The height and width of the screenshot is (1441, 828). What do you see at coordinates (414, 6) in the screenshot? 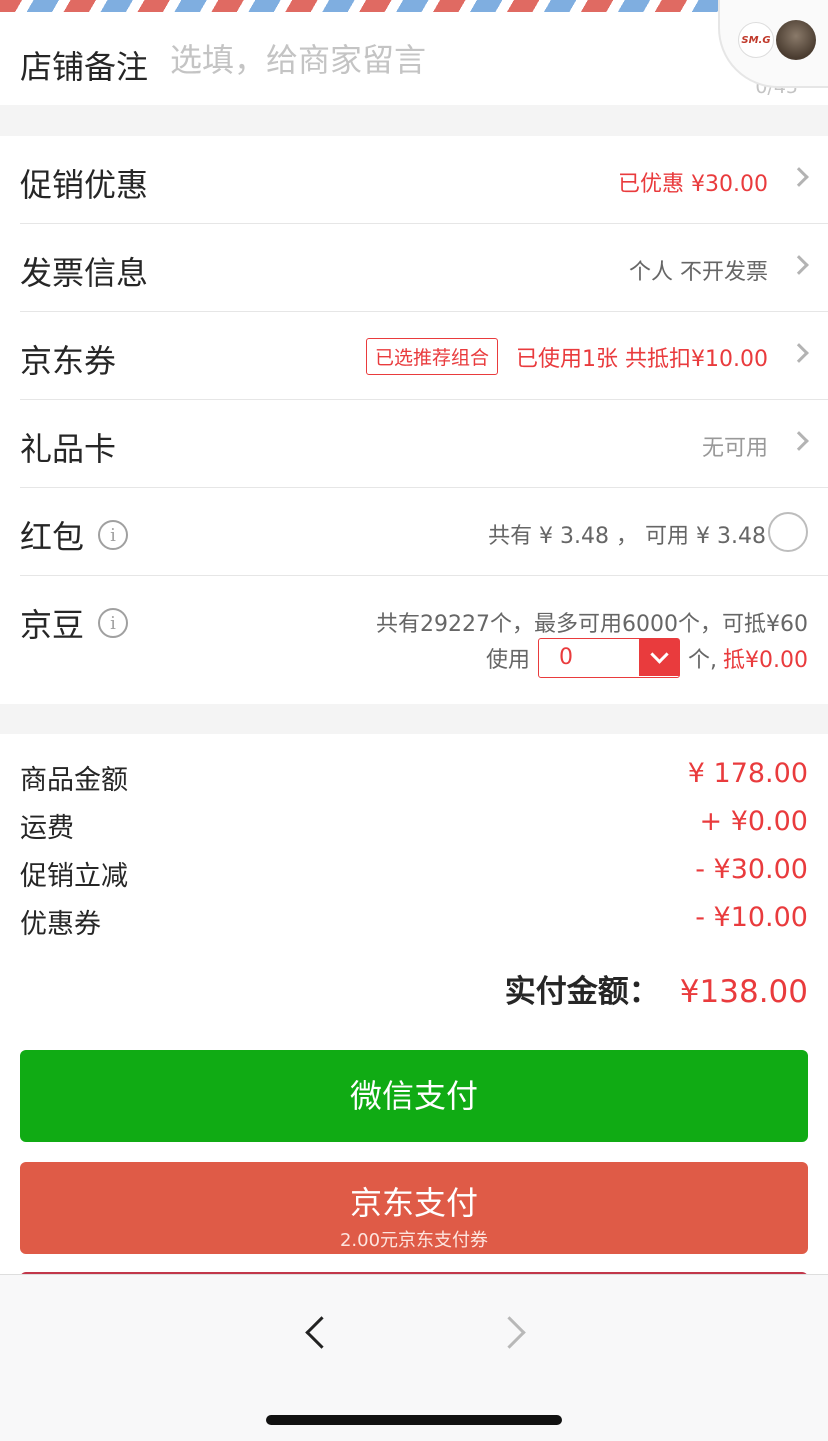
I see `envelope-stripe-border` at bounding box center [414, 6].